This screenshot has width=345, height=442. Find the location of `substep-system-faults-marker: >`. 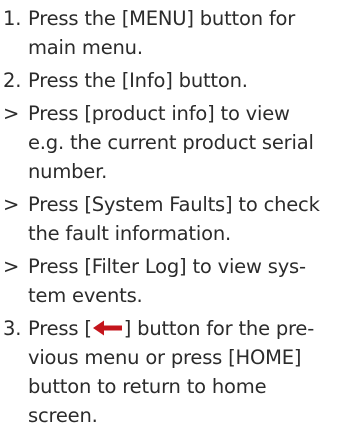

substep-system-faults-marker: > is located at coordinates (11, 204).